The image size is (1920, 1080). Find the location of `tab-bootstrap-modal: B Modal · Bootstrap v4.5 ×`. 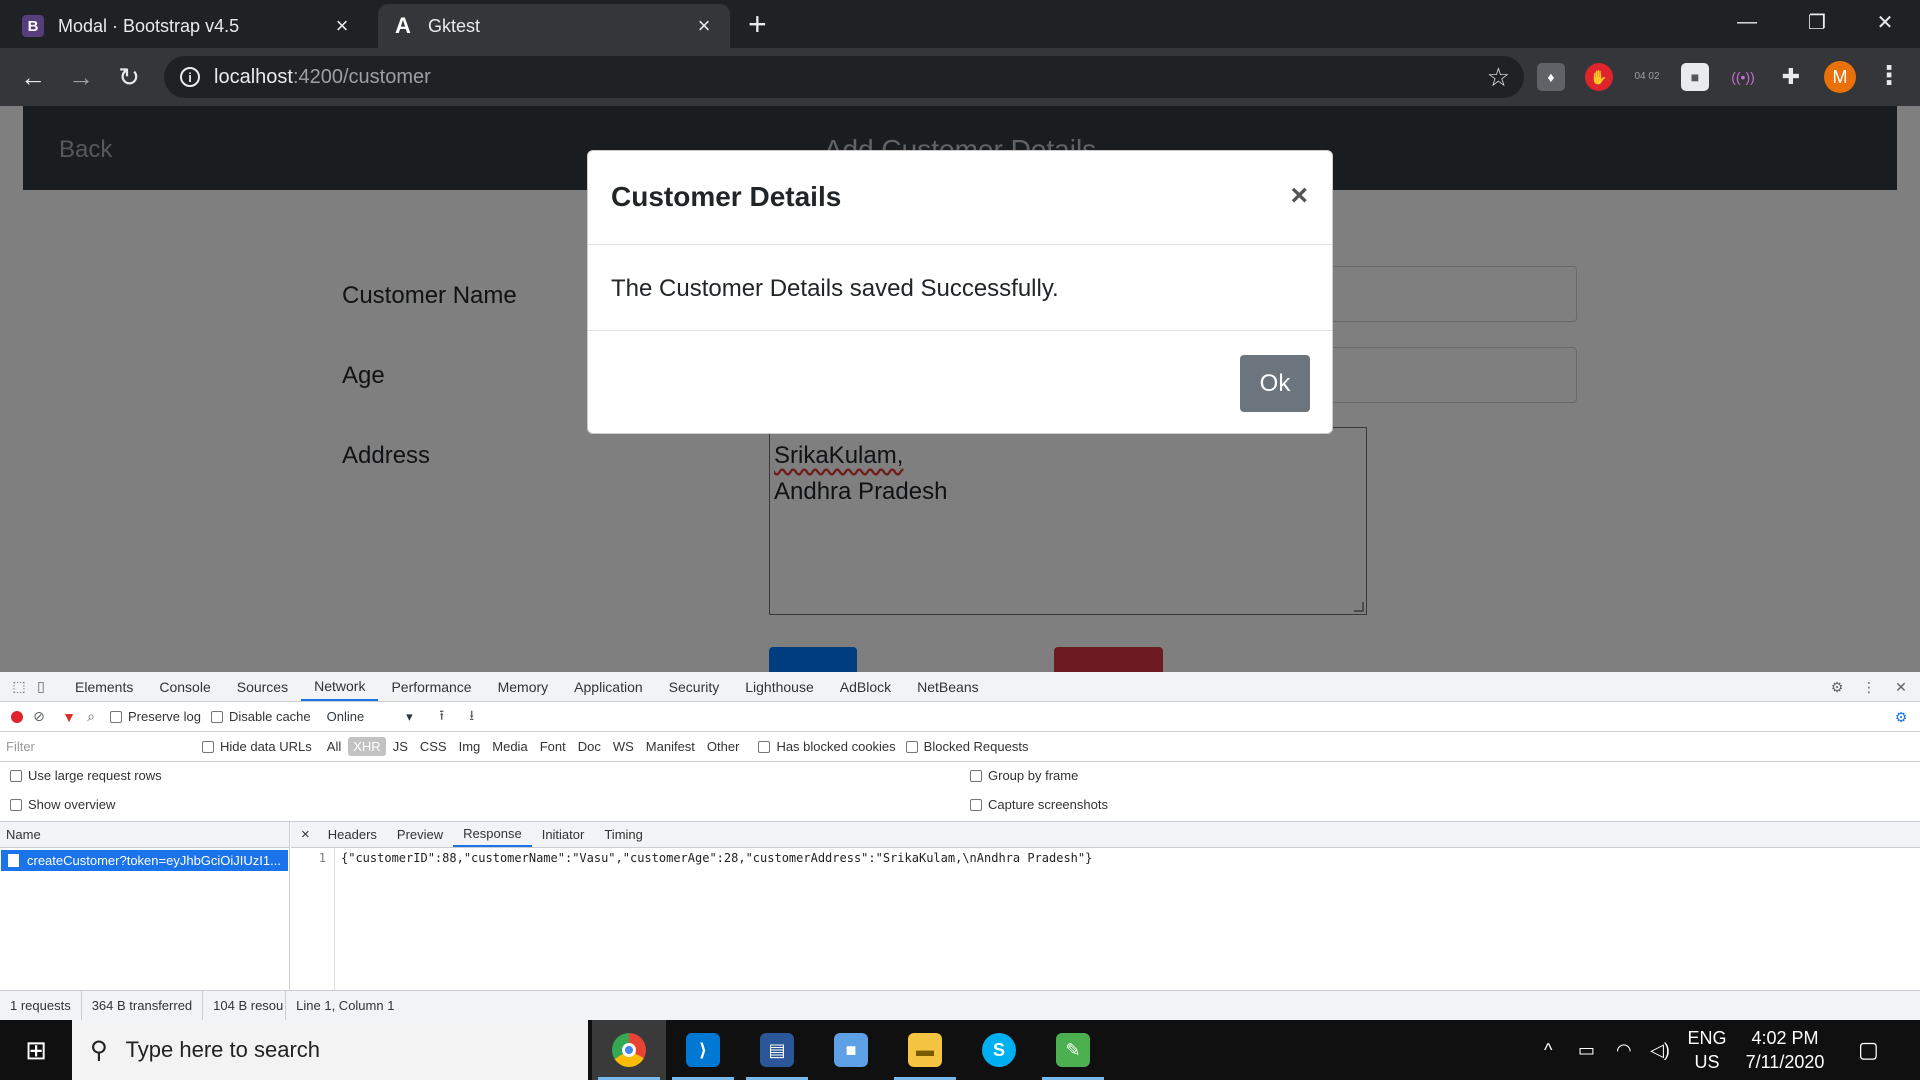

tab-bootstrap-modal: B Modal · Bootstrap v4.5 × is located at coordinates (188, 26).